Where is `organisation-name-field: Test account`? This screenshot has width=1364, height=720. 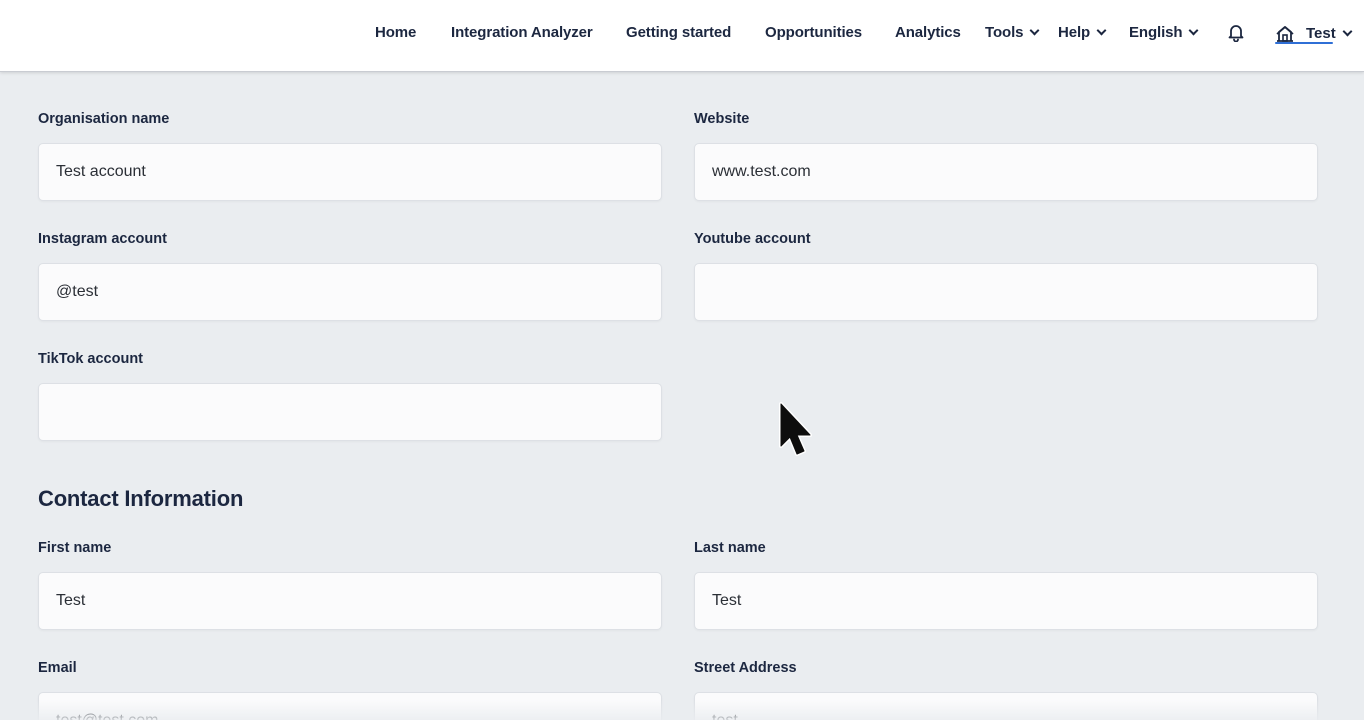
organisation-name-field: Test account is located at coordinates (350, 172).